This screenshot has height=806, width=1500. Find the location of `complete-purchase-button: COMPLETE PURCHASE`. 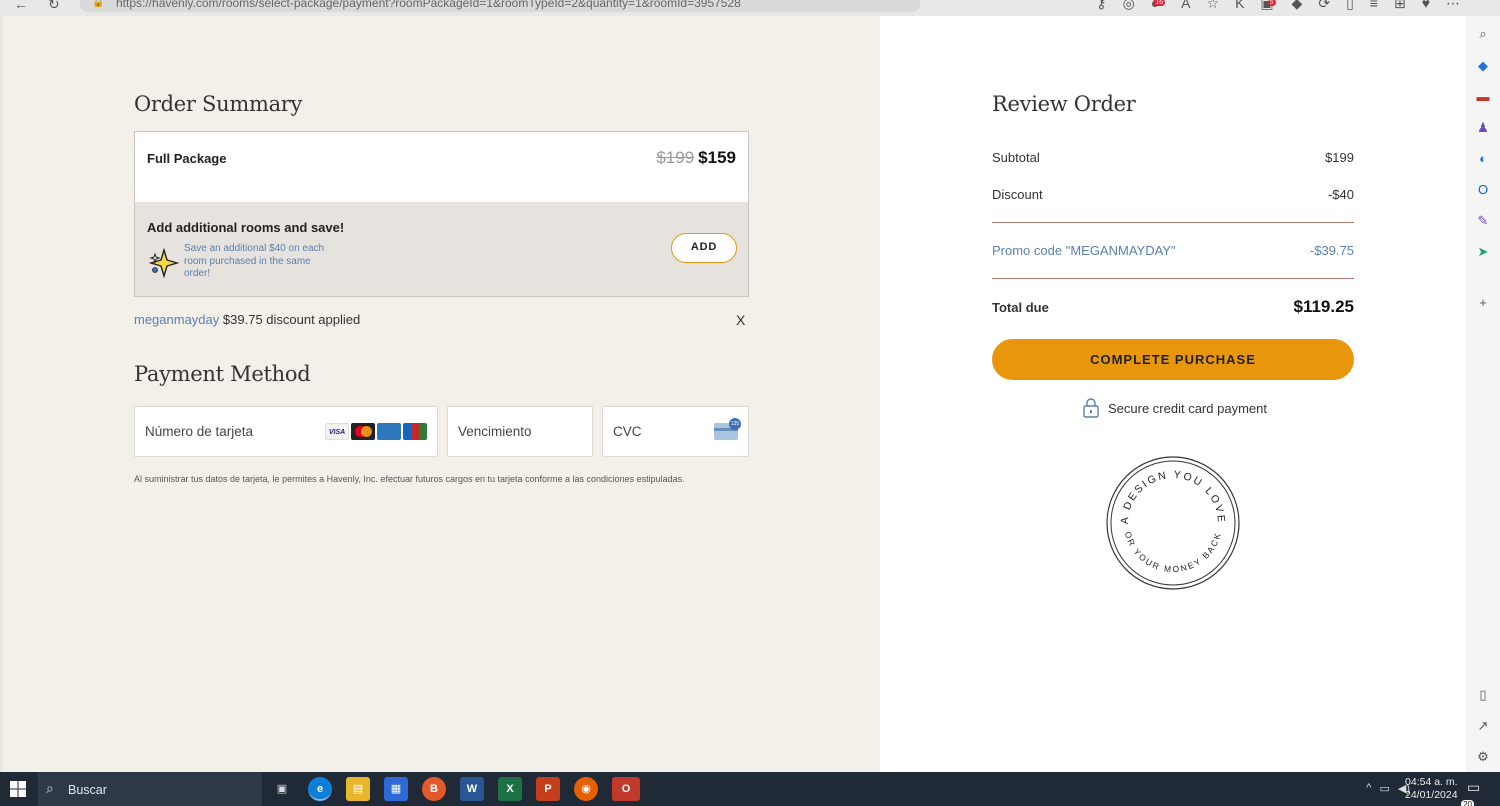

complete-purchase-button: COMPLETE PURCHASE is located at coordinates (1173, 359).